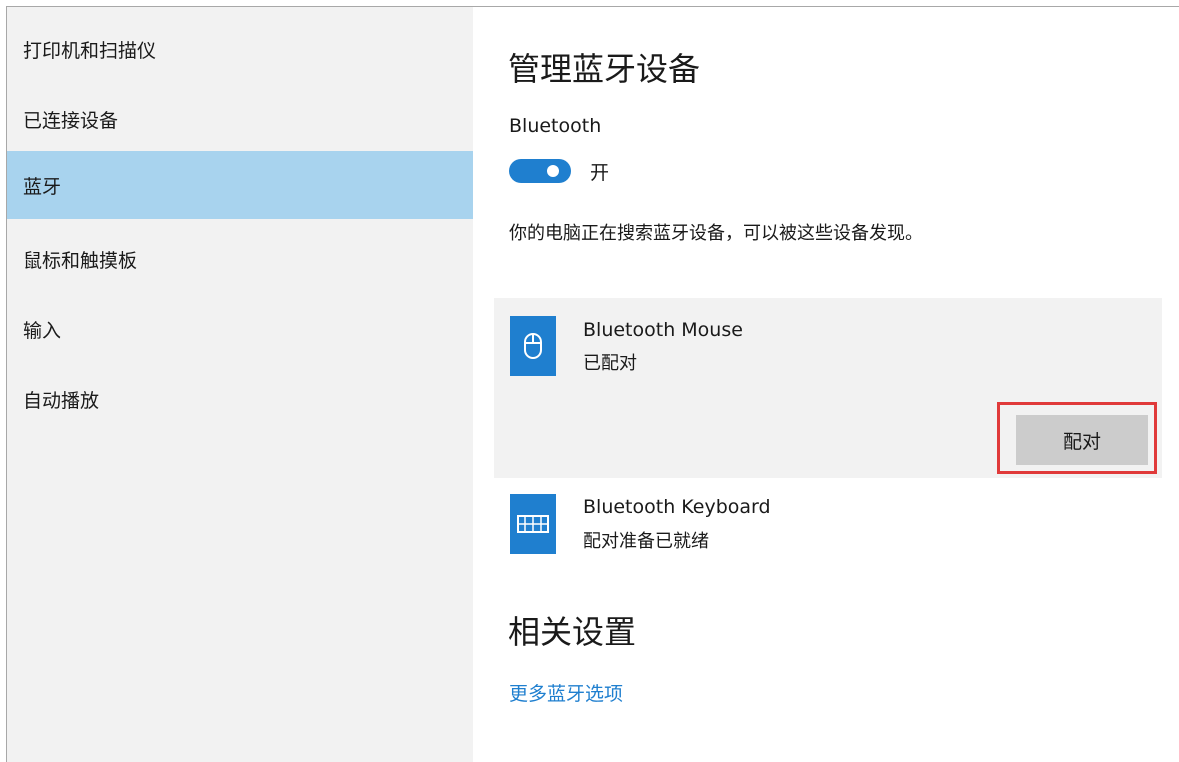  What do you see at coordinates (240, 259) in the screenshot?
I see `sidebar-item-mouse-touchpad: 鼠标和触摸板` at bounding box center [240, 259].